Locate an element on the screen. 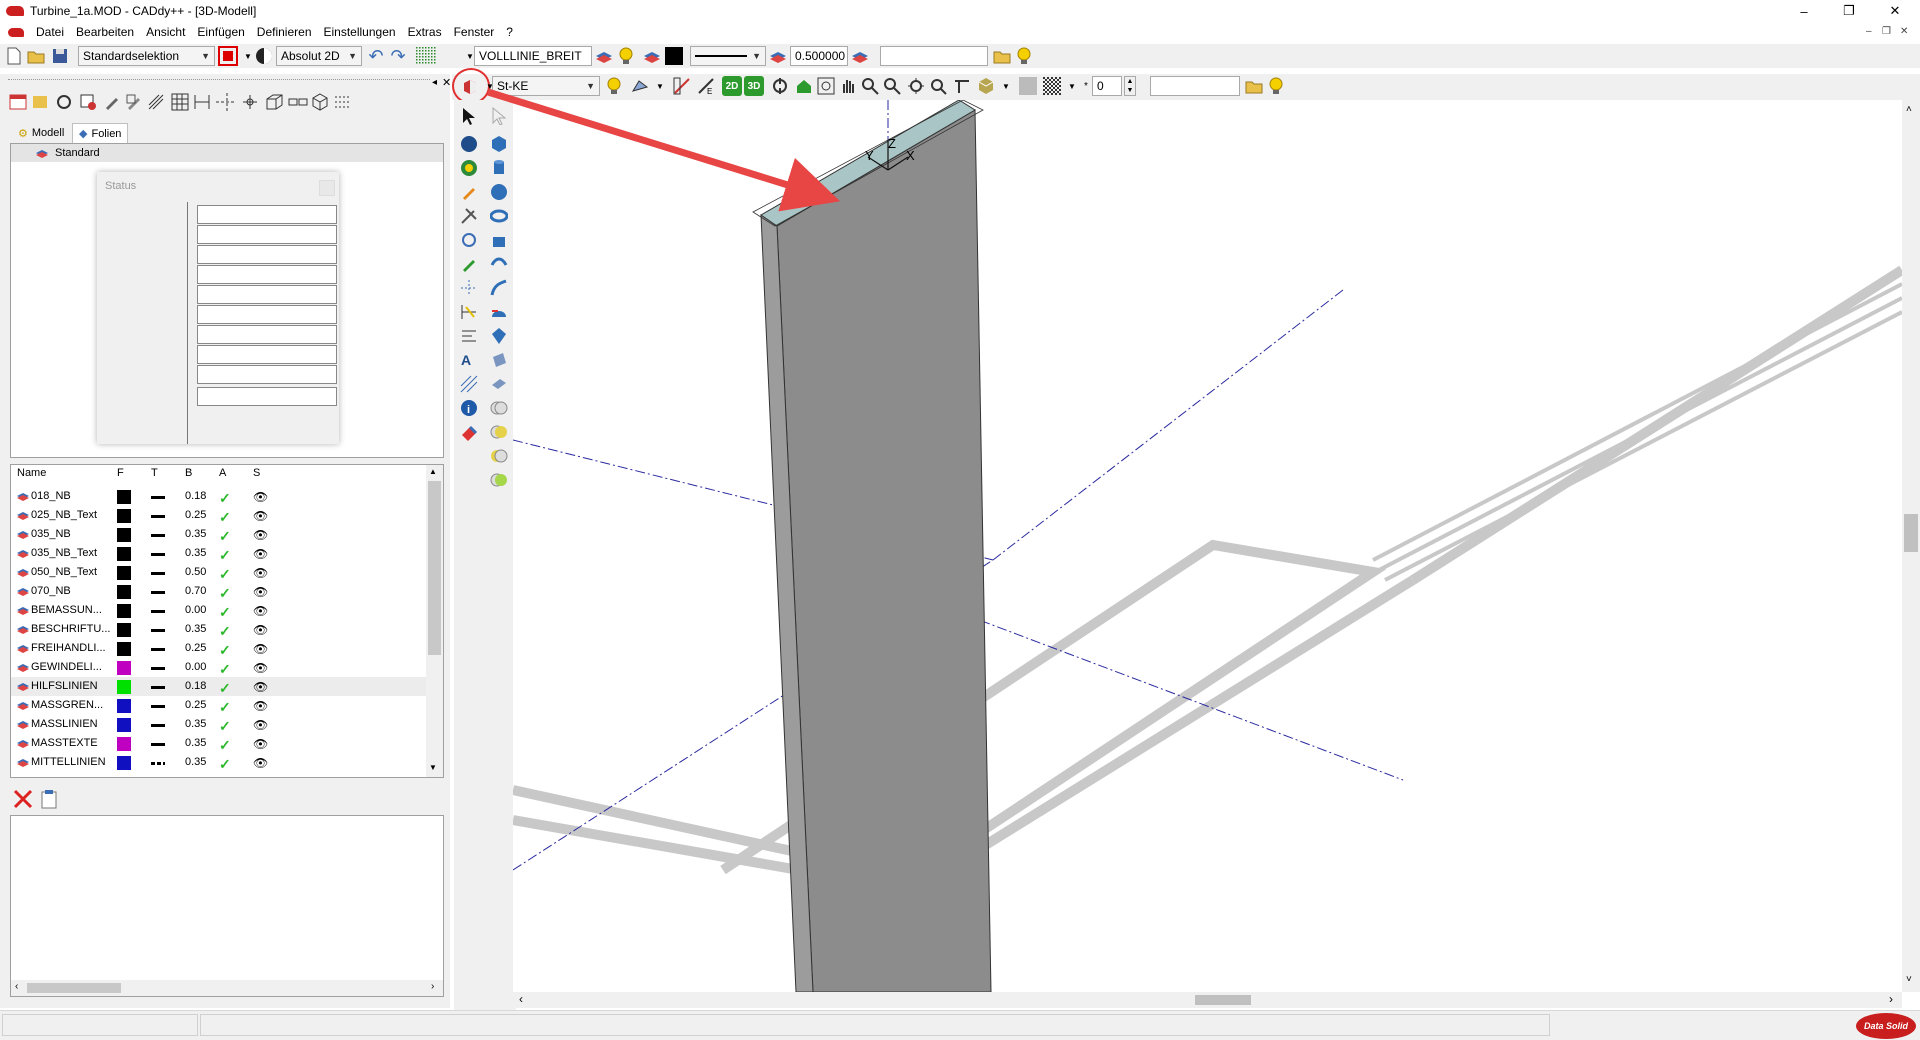  boolean-intersect-icon is located at coordinates (499, 456).